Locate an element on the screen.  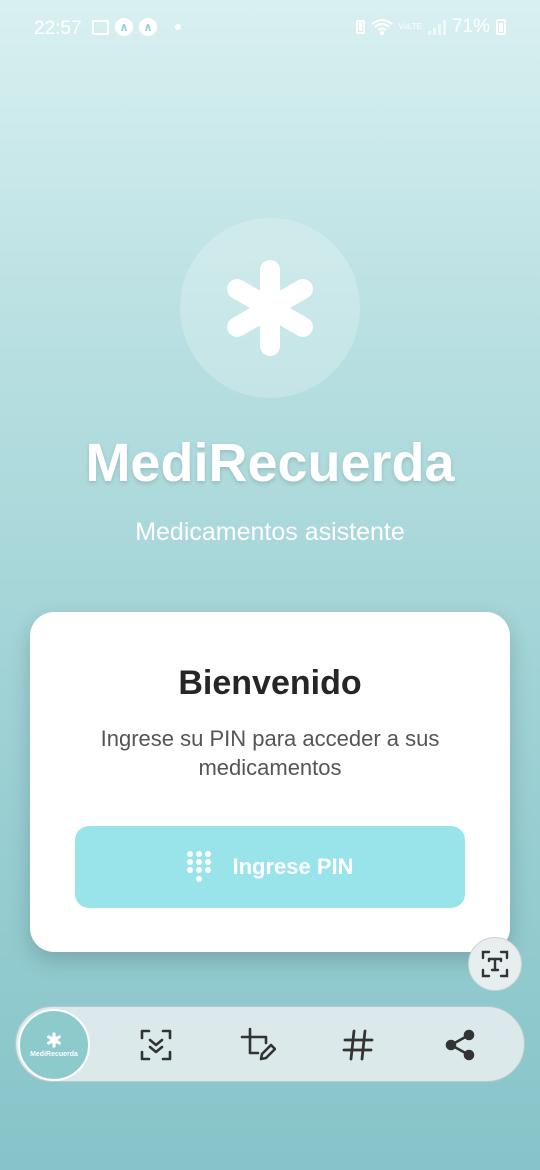
battery-icon is located at coordinates (501, 27).